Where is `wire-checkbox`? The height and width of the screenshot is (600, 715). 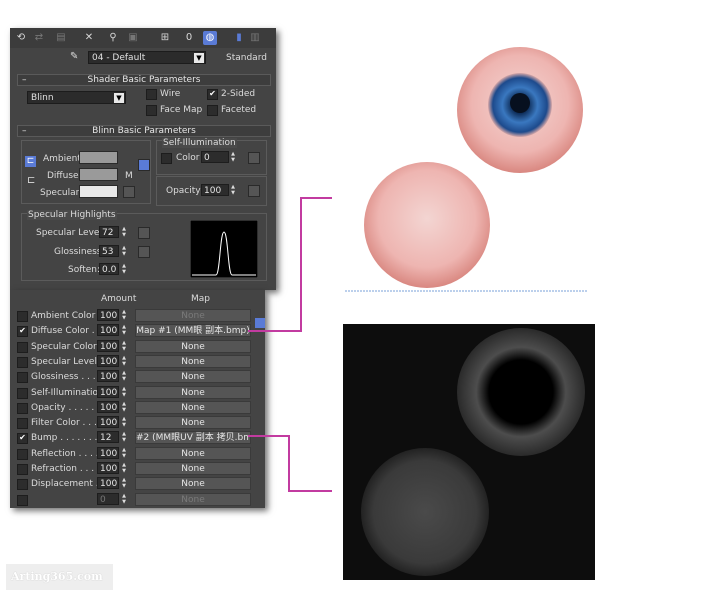
wire-checkbox is located at coordinates (151, 94).